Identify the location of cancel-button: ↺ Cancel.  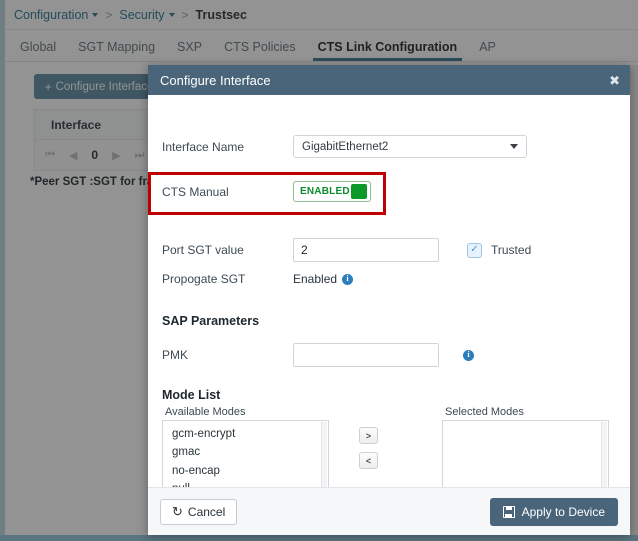
(199, 511).